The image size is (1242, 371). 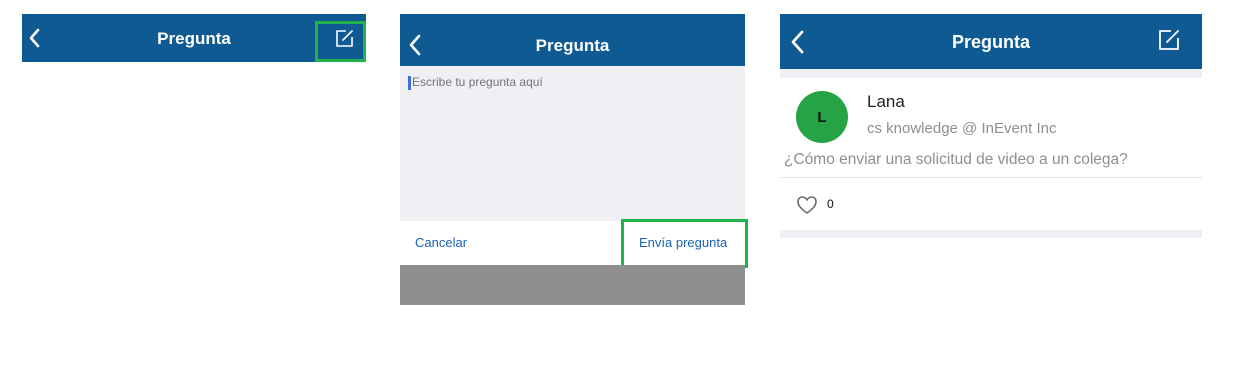 I want to click on navbar-panel-1: Pregunta, so click(x=194, y=38).